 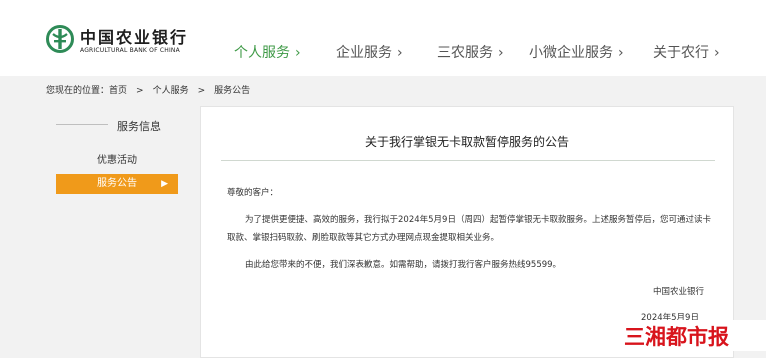 What do you see at coordinates (679, 292) in the screenshot?
I see `notice-signature: 中国农业银行` at bounding box center [679, 292].